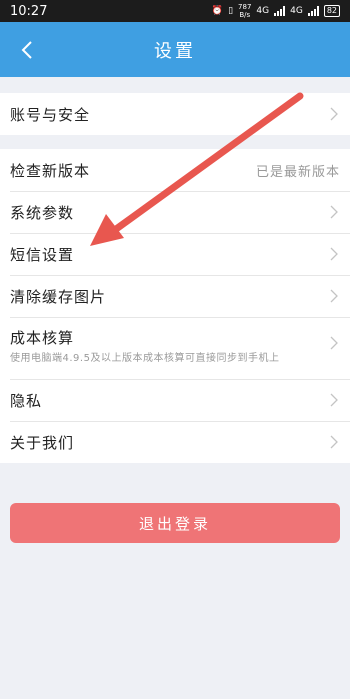 This screenshot has width=350, height=699. Describe the element at coordinates (145, 358) in the screenshot. I see `row-description: 使用电脑端4.9.5及以上版本成本核算可直接同步到手机上` at that location.